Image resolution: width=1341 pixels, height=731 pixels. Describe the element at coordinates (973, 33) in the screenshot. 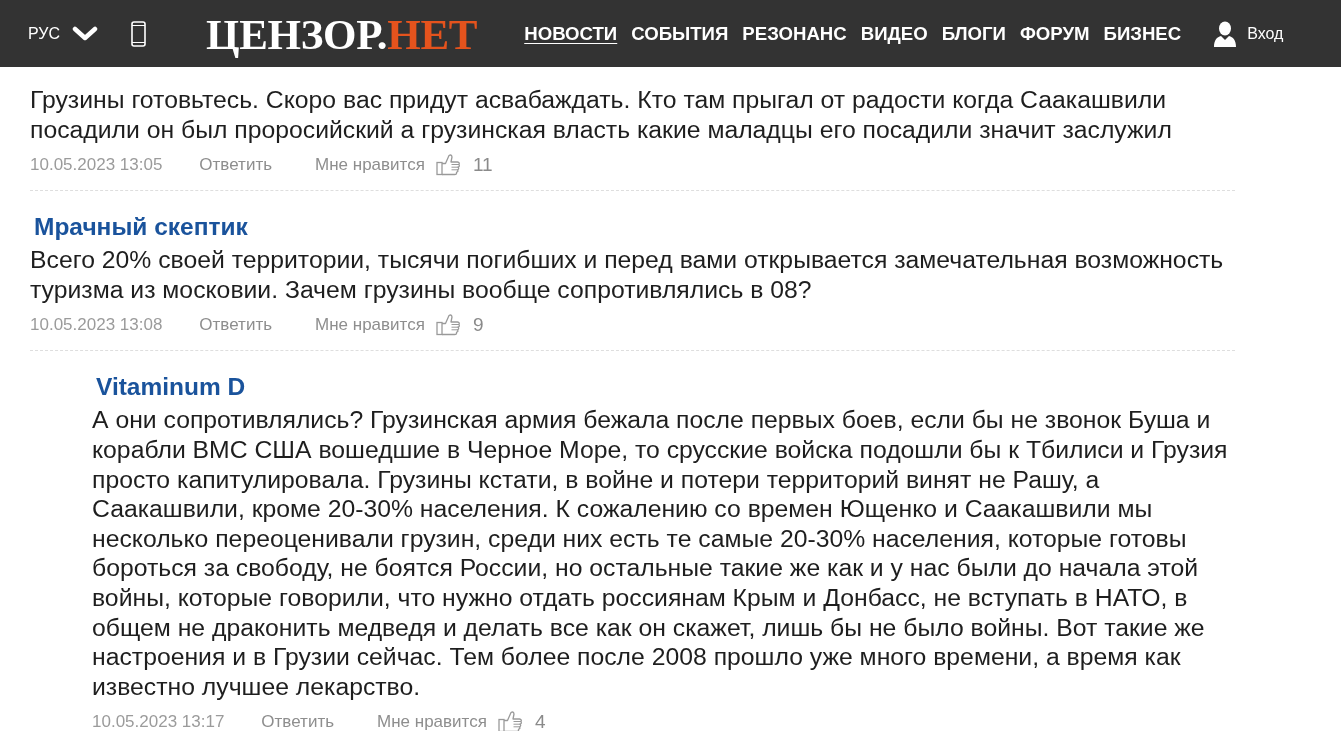

I see `nav-link: БЛОГИ` at that location.